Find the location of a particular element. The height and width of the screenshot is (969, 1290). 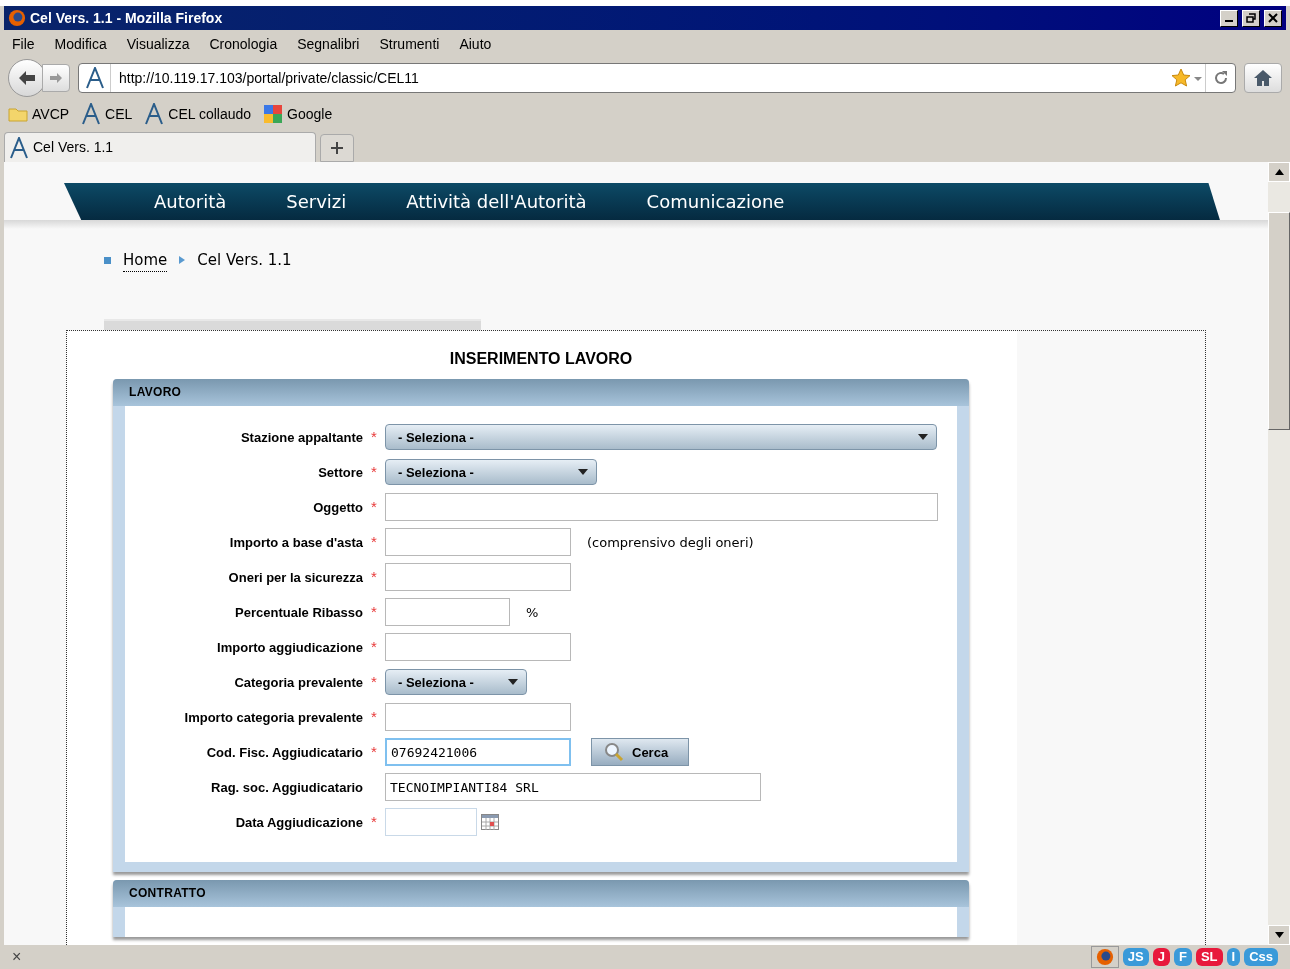

chevron-icon is located at coordinates (182, 260).